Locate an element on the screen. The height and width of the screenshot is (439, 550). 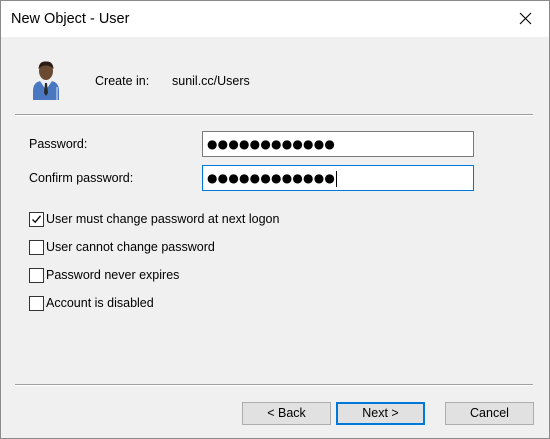
cannot-change-password-checkbox is located at coordinates (36, 247).